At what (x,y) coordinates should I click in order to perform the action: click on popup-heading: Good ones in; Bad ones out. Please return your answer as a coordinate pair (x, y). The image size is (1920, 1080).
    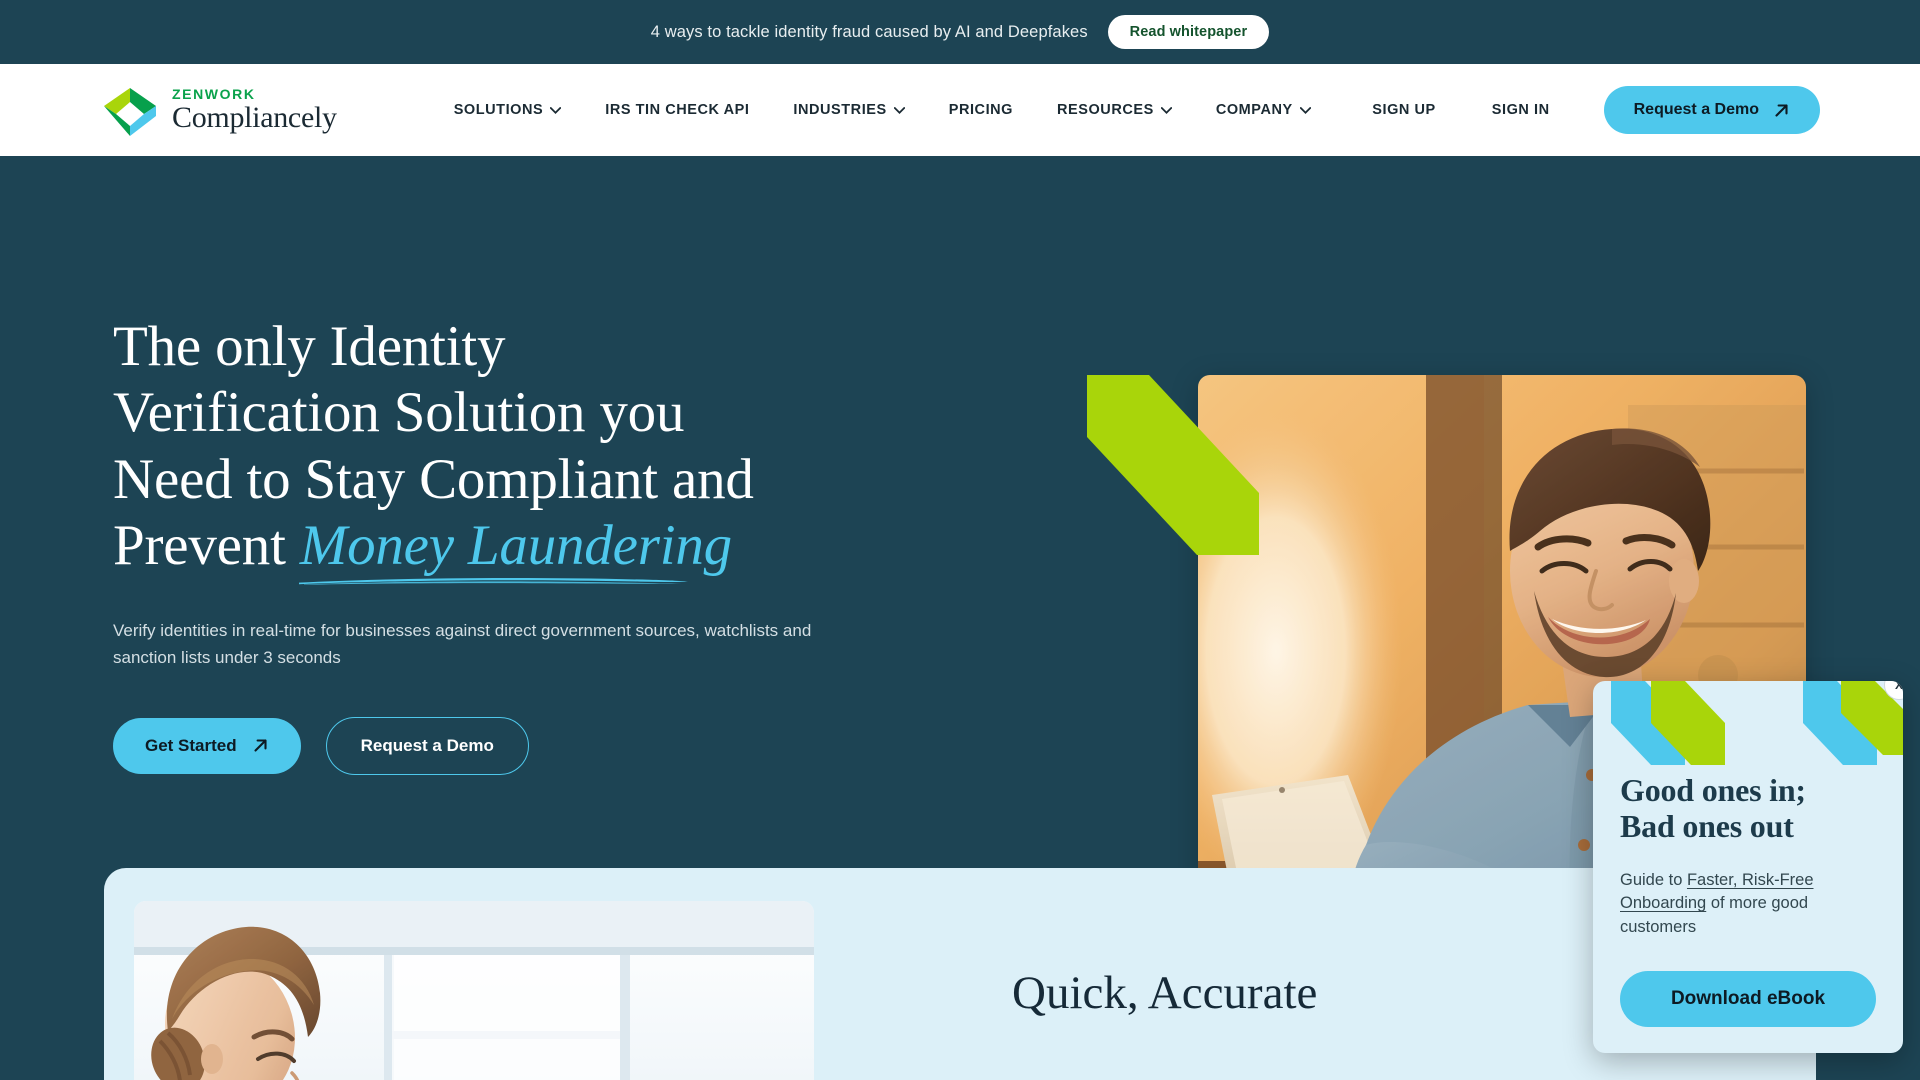
    Looking at the image, I should click on (1750, 808).